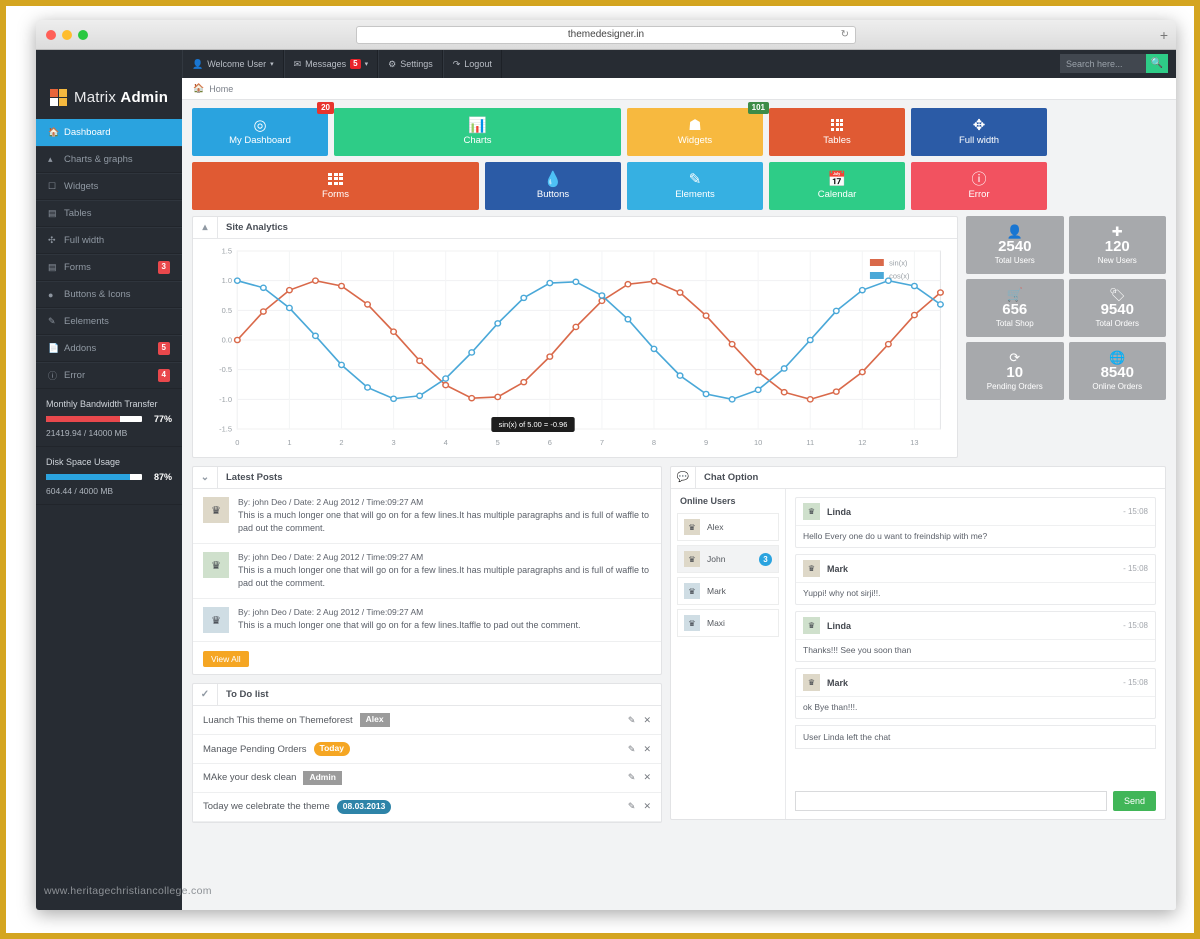  I want to click on panel-header: ✓ To Do list, so click(427, 695).